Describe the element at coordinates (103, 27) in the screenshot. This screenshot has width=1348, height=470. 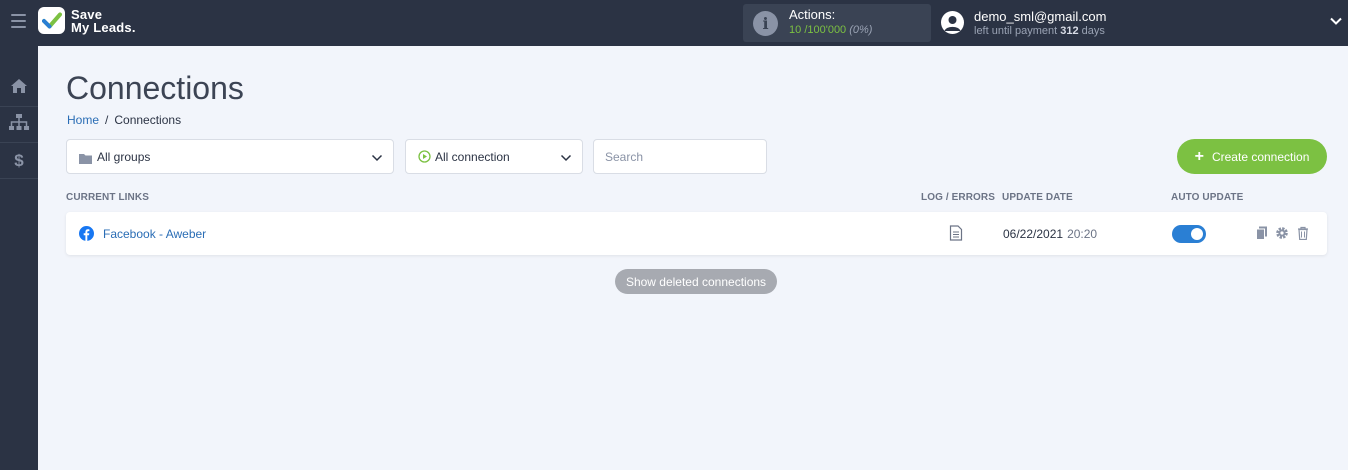
I see `logo-line-2: My Leads.` at that location.